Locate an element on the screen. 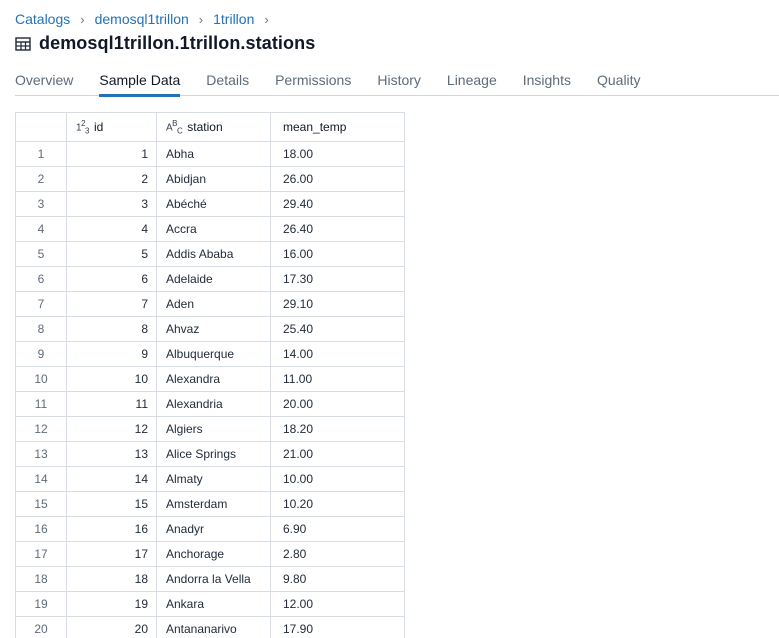 The height and width of the screenshot is (638, 779). station-cell: Aden is located at coordinates (213, 304).